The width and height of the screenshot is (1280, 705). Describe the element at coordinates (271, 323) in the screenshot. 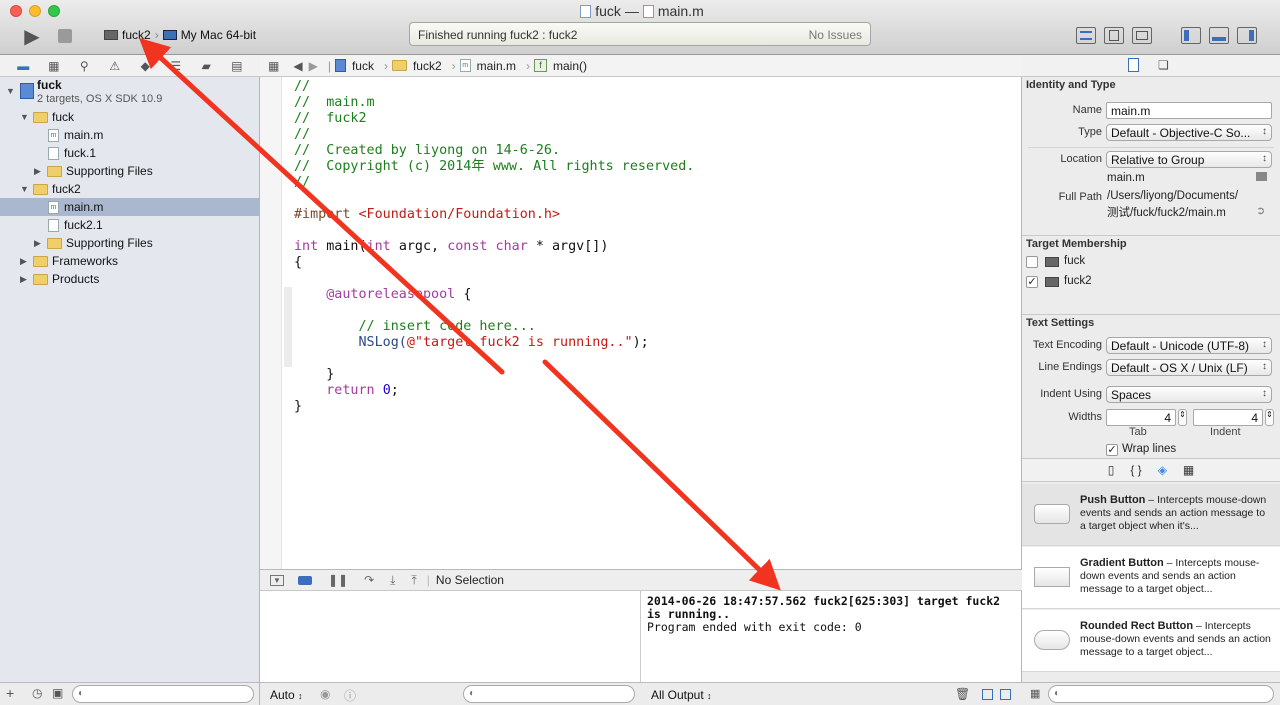

I see `editor-gutter` at that location.